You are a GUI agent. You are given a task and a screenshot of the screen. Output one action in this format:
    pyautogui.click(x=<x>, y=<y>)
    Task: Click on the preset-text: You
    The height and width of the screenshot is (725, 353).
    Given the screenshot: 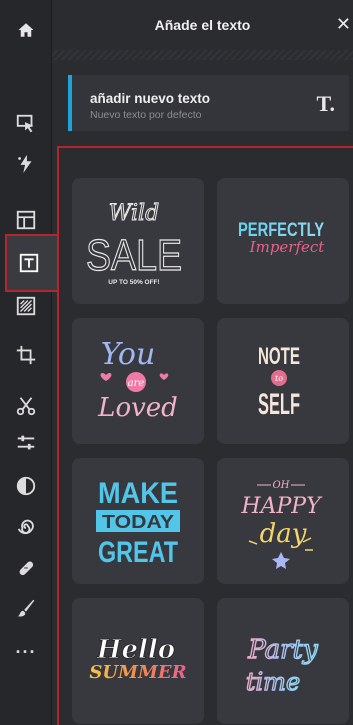 What is the action you would take?
    pyautogui.click(x=128, y=354)
    